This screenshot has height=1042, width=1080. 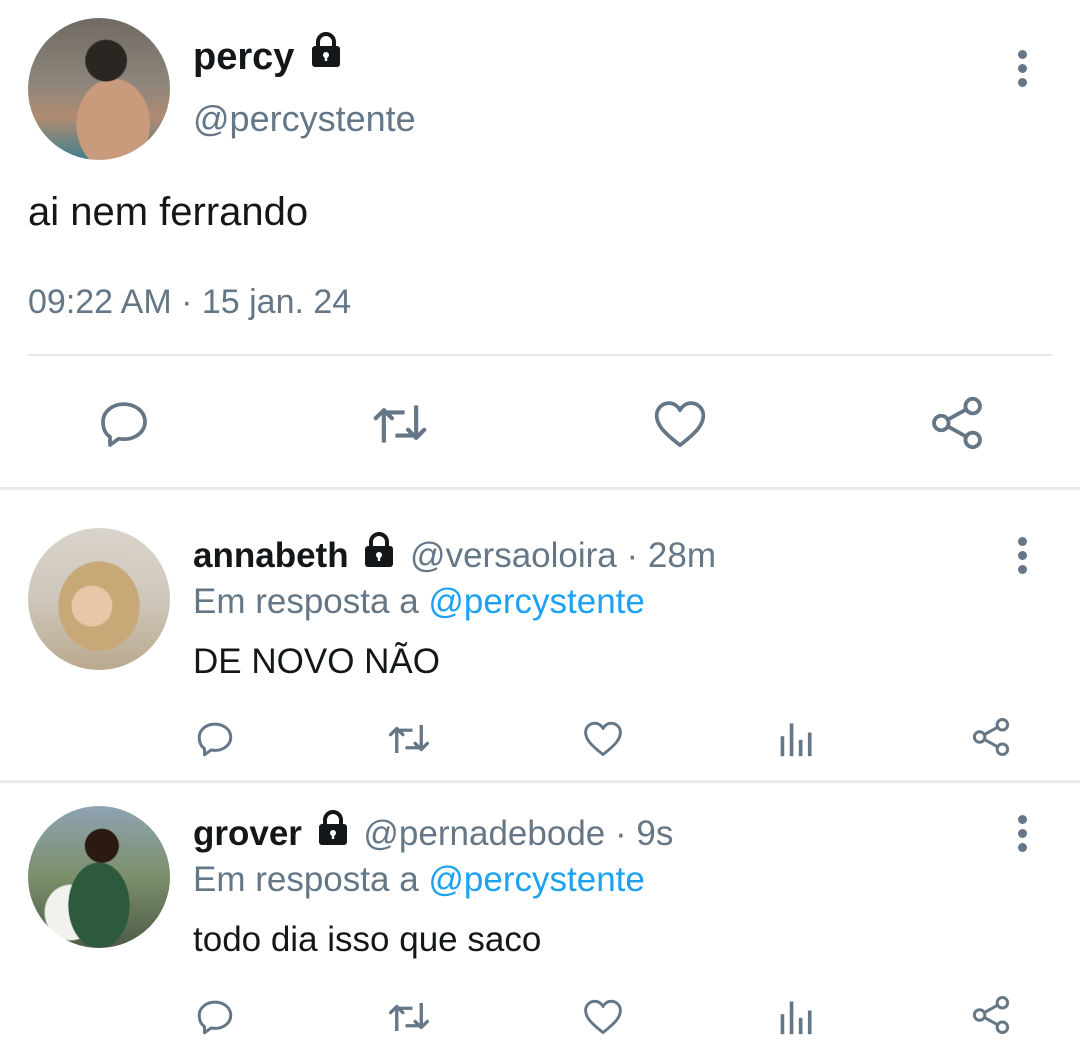 What do you see at coordinates (304, 119) in the screenshot?
I see `main-tweet-handle: @percystente` at bounding box center [304, 119].